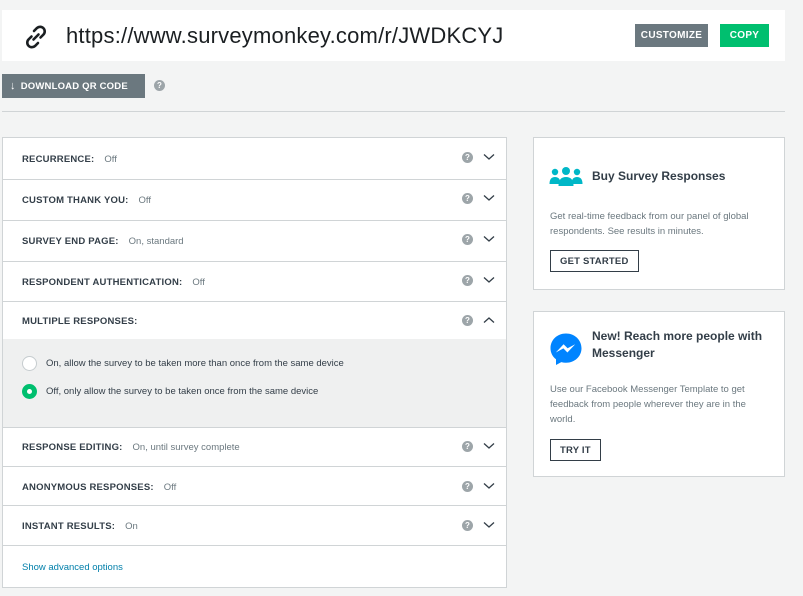 The image size is (803, 596). Describe the element at coordinates (156, 241) in the screenshot. I see `settings-row-value: On, standard` at that location.